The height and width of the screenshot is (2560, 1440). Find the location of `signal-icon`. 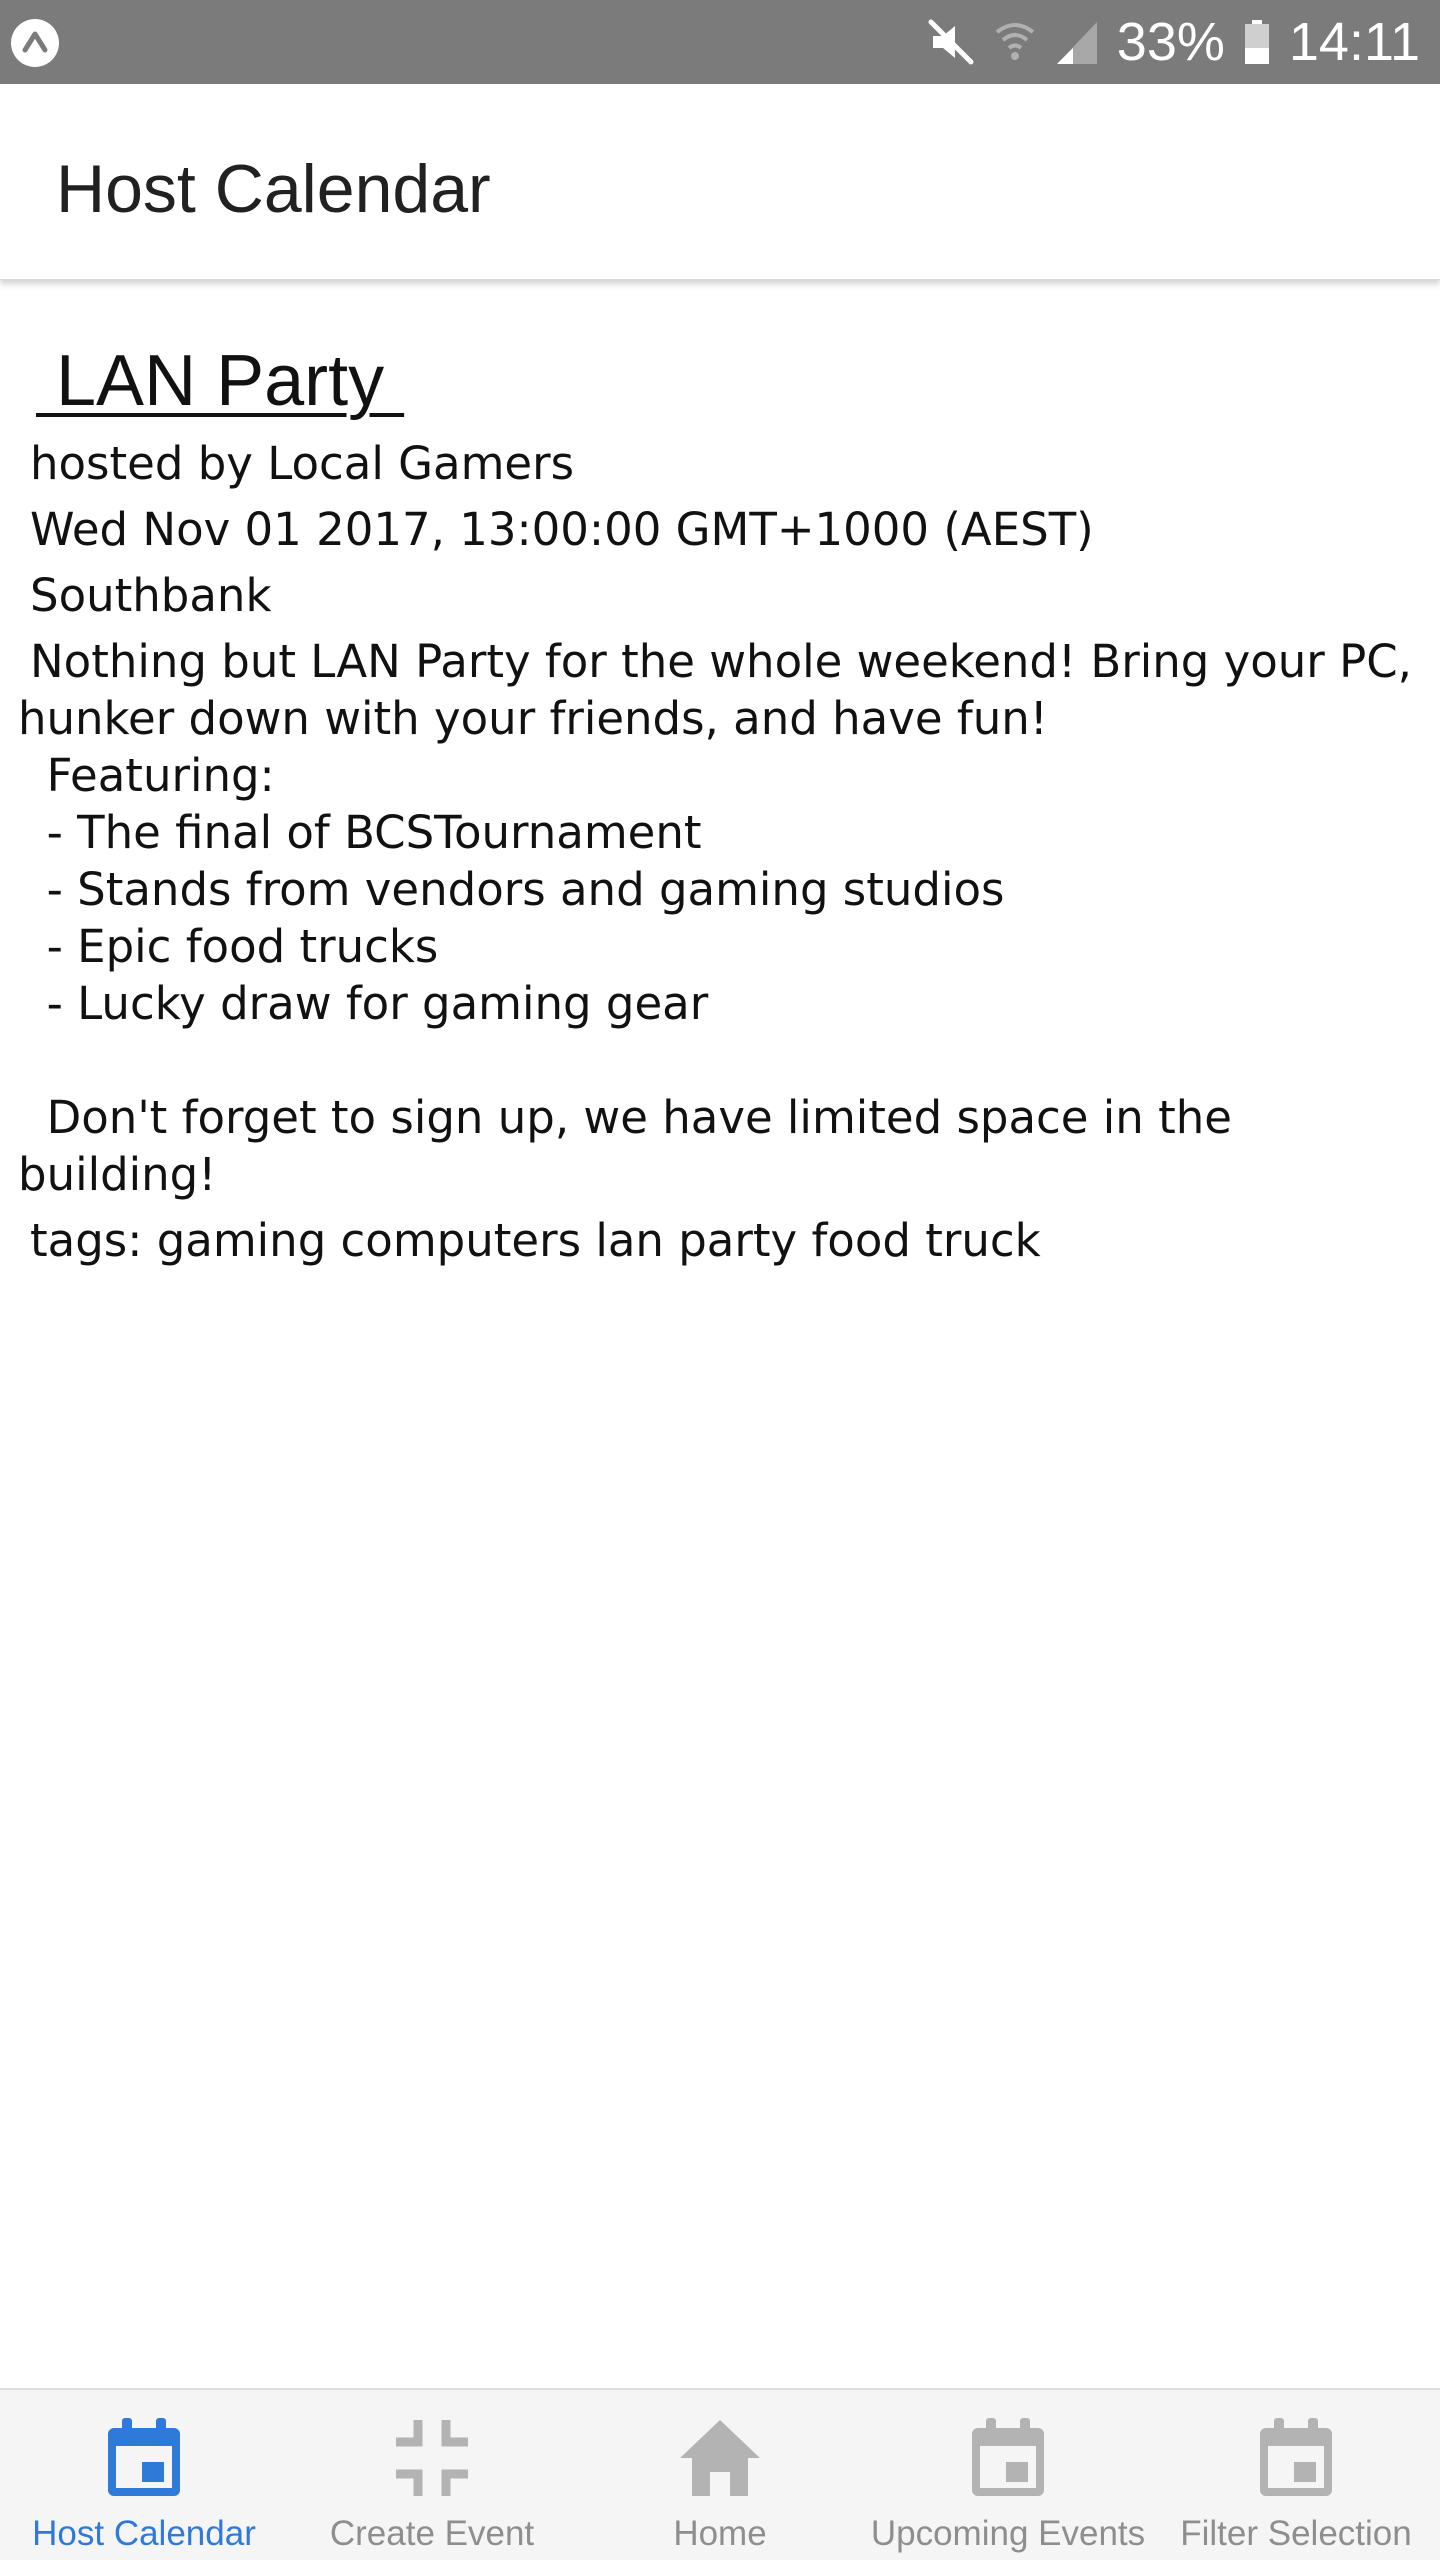

signal-icon is located at coordinates (1077, 42).